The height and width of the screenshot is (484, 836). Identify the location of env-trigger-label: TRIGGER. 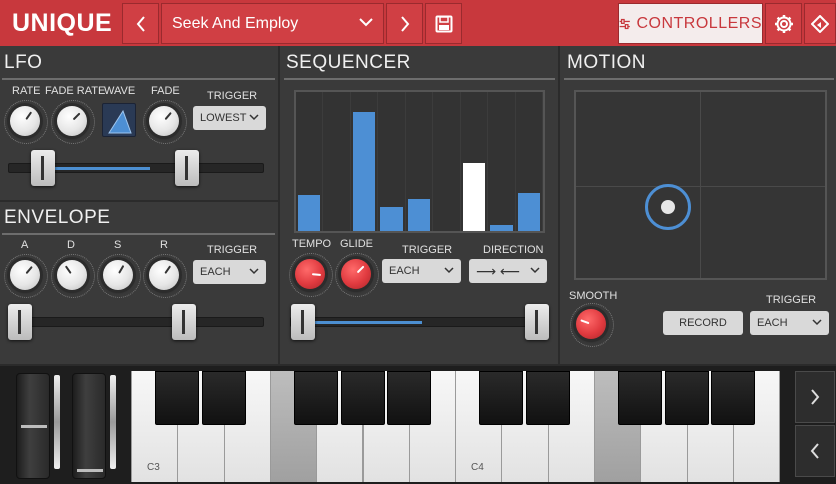
(232, 250).